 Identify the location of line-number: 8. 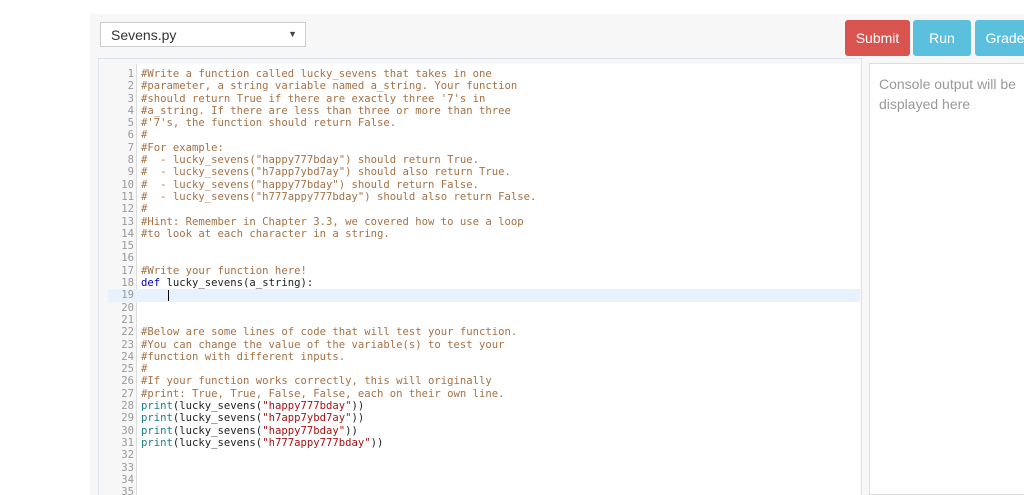
(130, 160).